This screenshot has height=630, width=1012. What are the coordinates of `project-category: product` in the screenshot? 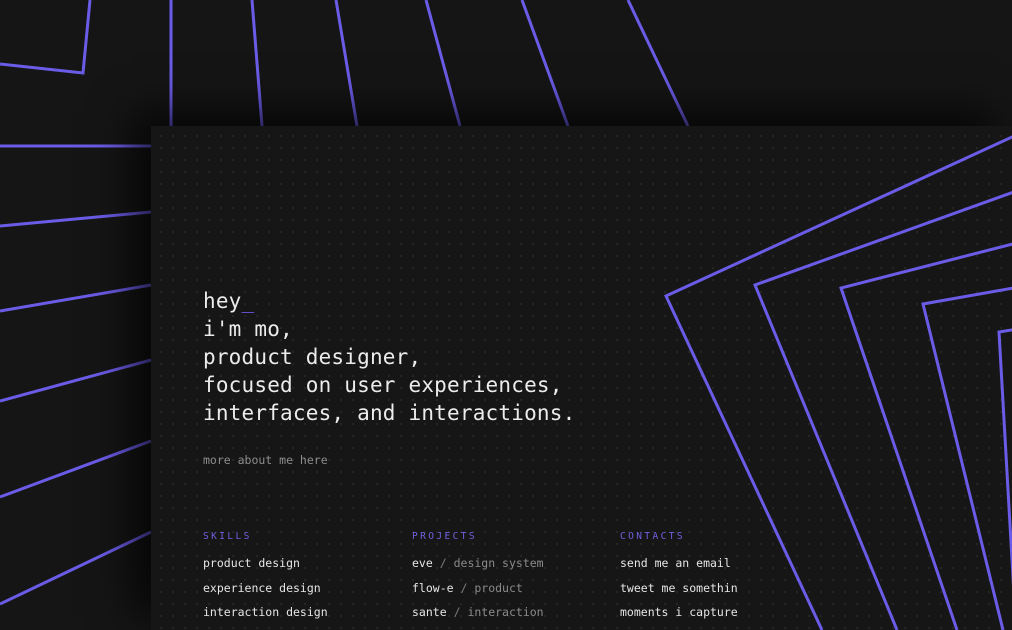 It's located at (498, 587).